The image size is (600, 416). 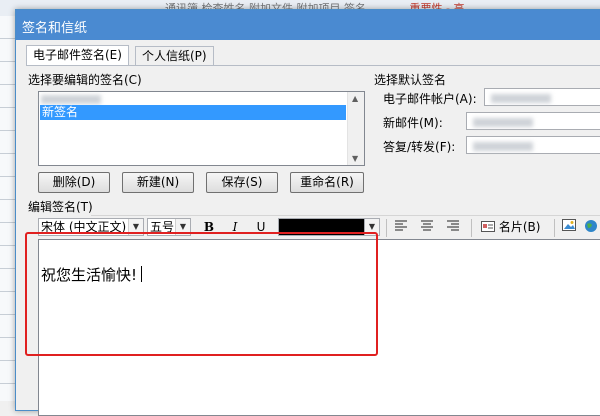 I want to click on insert-picture-button, so click(x=569, y=227).